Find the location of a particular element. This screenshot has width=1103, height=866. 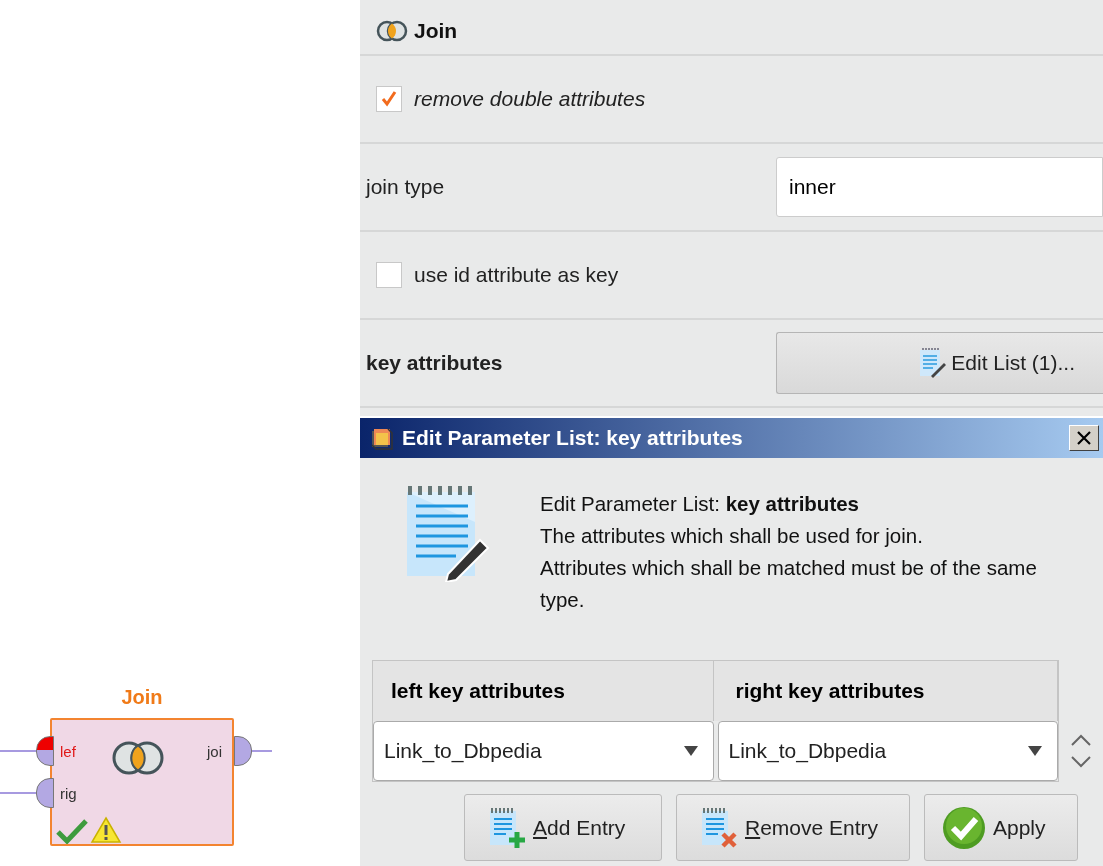

move-up-icon is located at coordinates (1081, 740).